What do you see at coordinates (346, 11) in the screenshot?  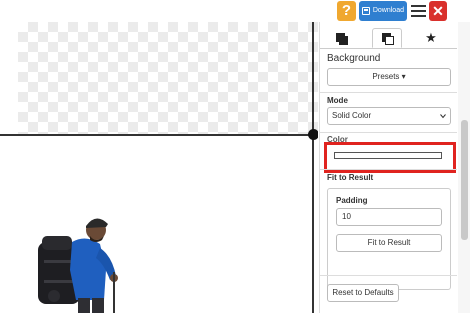 I see `help-button: ?` at bounding box center [346, 11].